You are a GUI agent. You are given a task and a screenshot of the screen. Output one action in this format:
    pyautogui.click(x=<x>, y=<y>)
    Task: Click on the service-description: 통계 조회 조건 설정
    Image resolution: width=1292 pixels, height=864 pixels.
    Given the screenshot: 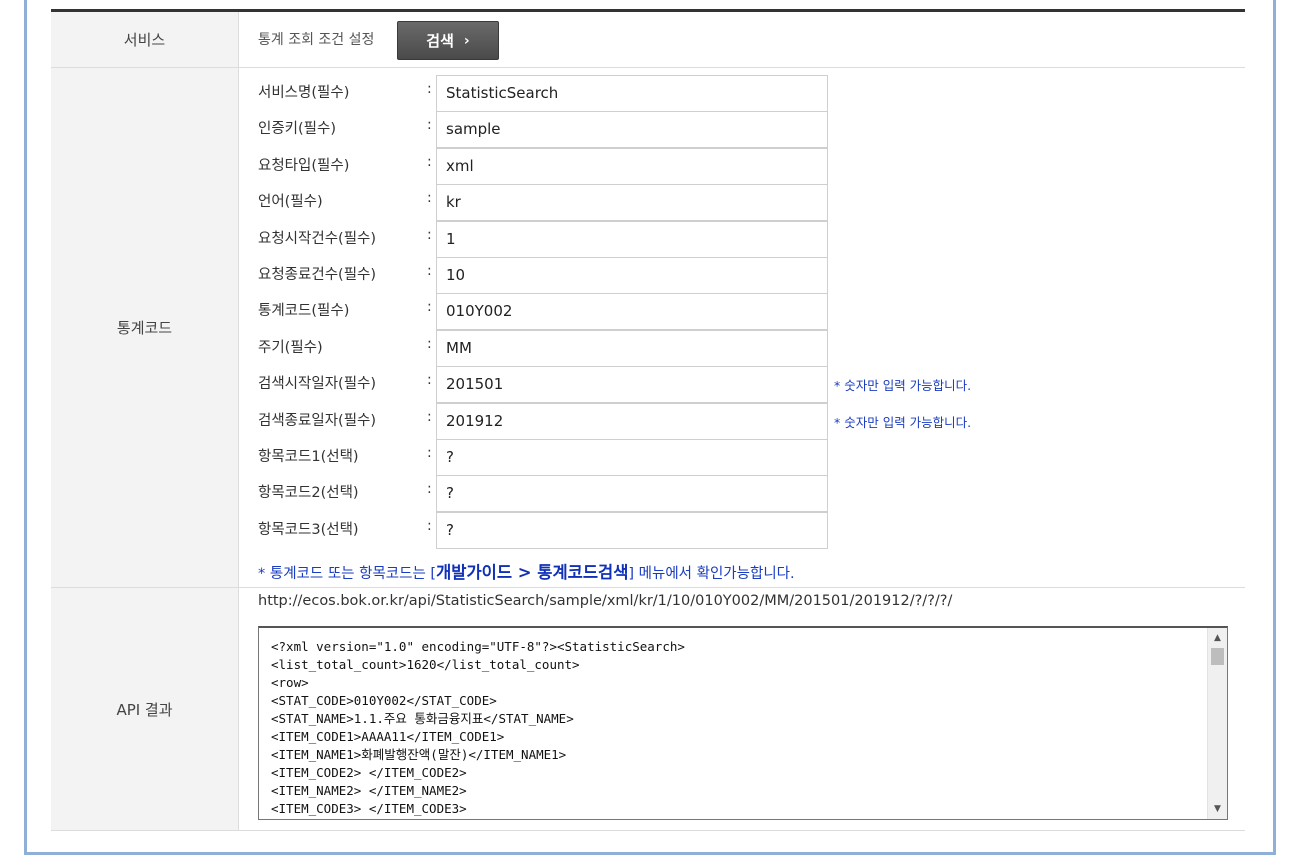 What is the action you would take?
    pyautogui.click(x=316, y=40)
    